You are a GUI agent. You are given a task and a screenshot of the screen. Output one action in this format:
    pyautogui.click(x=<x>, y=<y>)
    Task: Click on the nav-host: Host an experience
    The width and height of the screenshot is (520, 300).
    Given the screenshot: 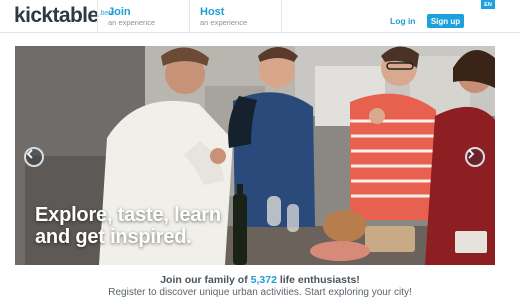 What is the action you would take?
    pyautogui.click(x=223, y=17)
    